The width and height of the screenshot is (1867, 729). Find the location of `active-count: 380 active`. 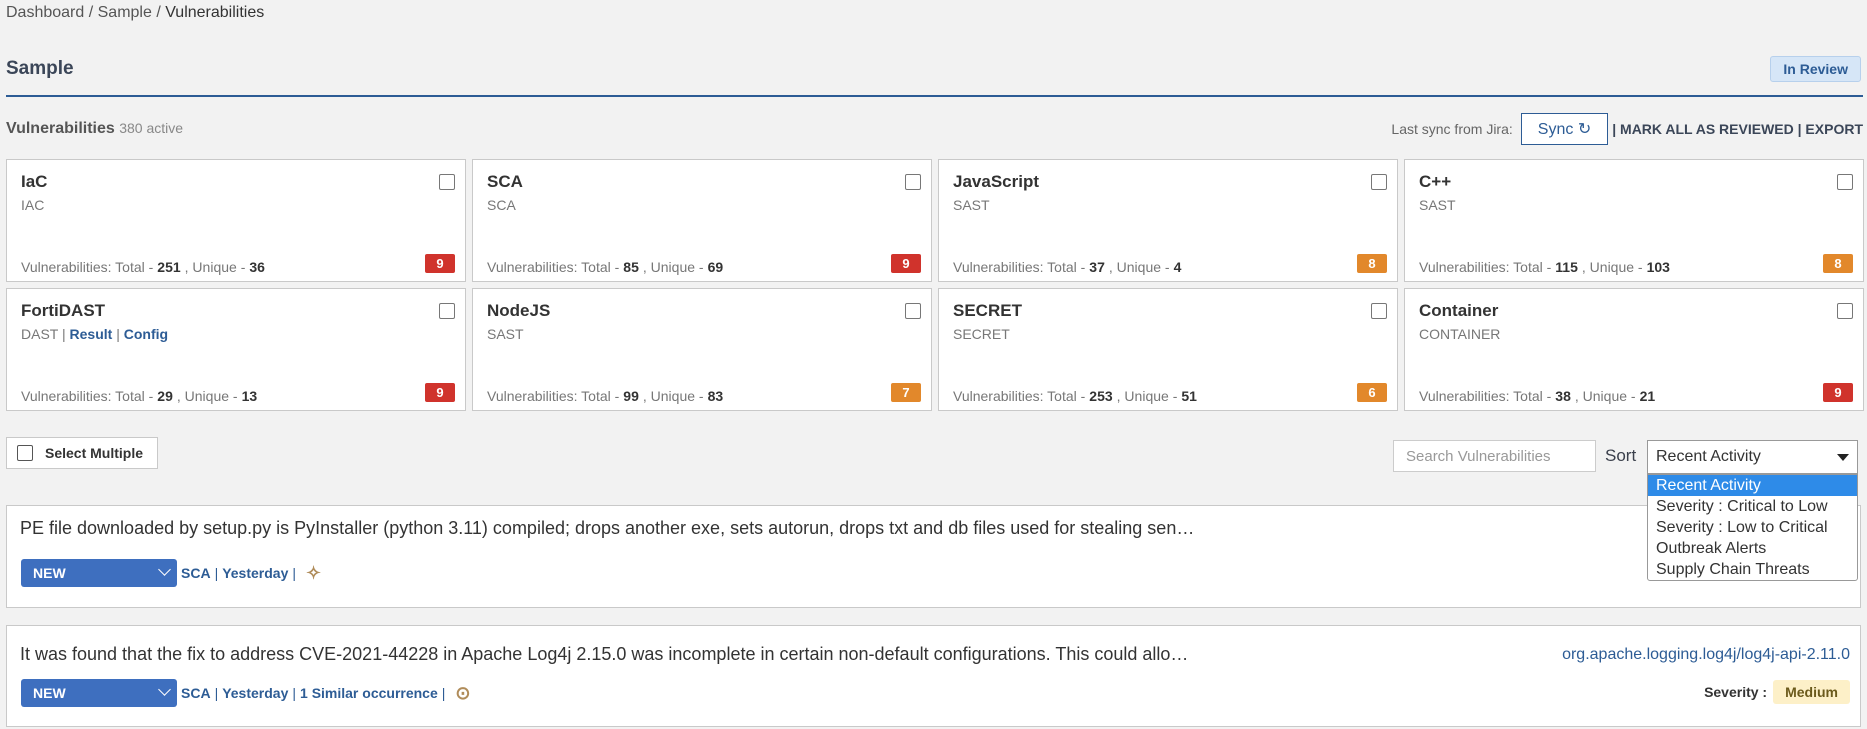

active-count: 380 active is located at coordinates (151, 128).